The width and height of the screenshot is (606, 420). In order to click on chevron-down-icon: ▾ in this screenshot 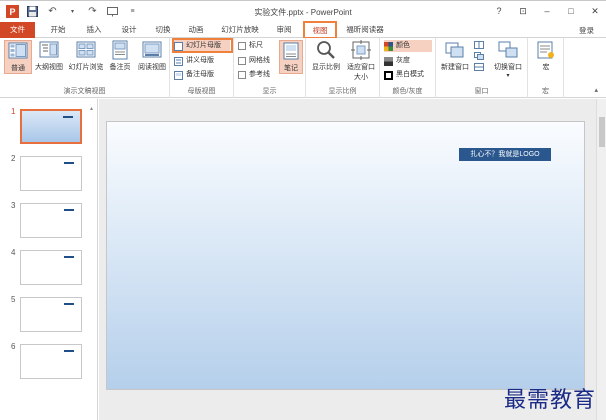, I will do `click(508, 76)`.